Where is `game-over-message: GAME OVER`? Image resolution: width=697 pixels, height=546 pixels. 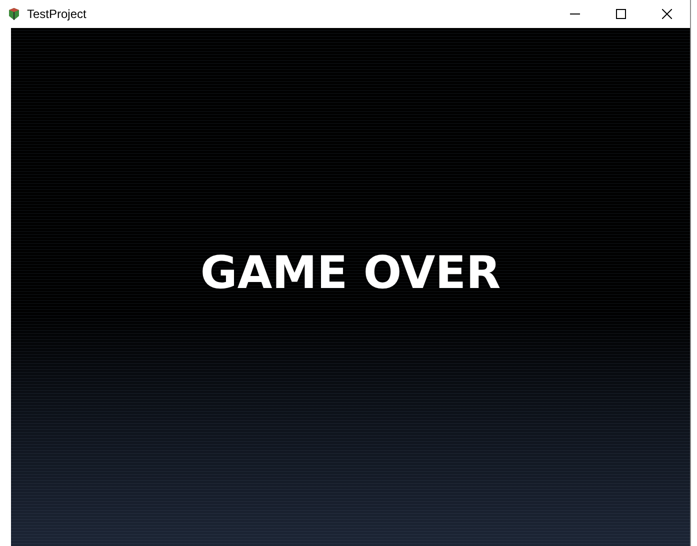
game-over-message: GAME OVER is located at coordinates (350, 272).